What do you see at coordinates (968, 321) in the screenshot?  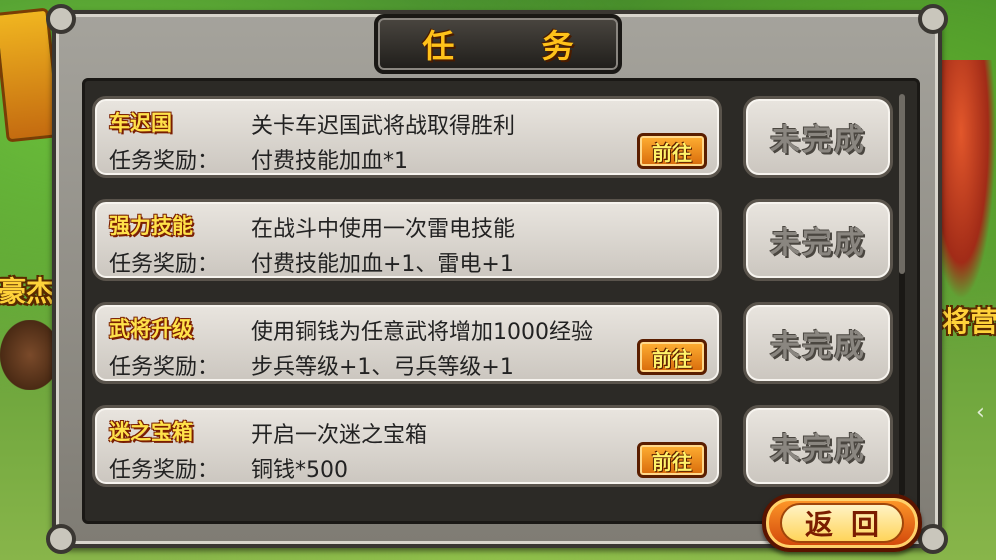 I see `background-building-sign-right: 将营` at bounding box center [968, 321].